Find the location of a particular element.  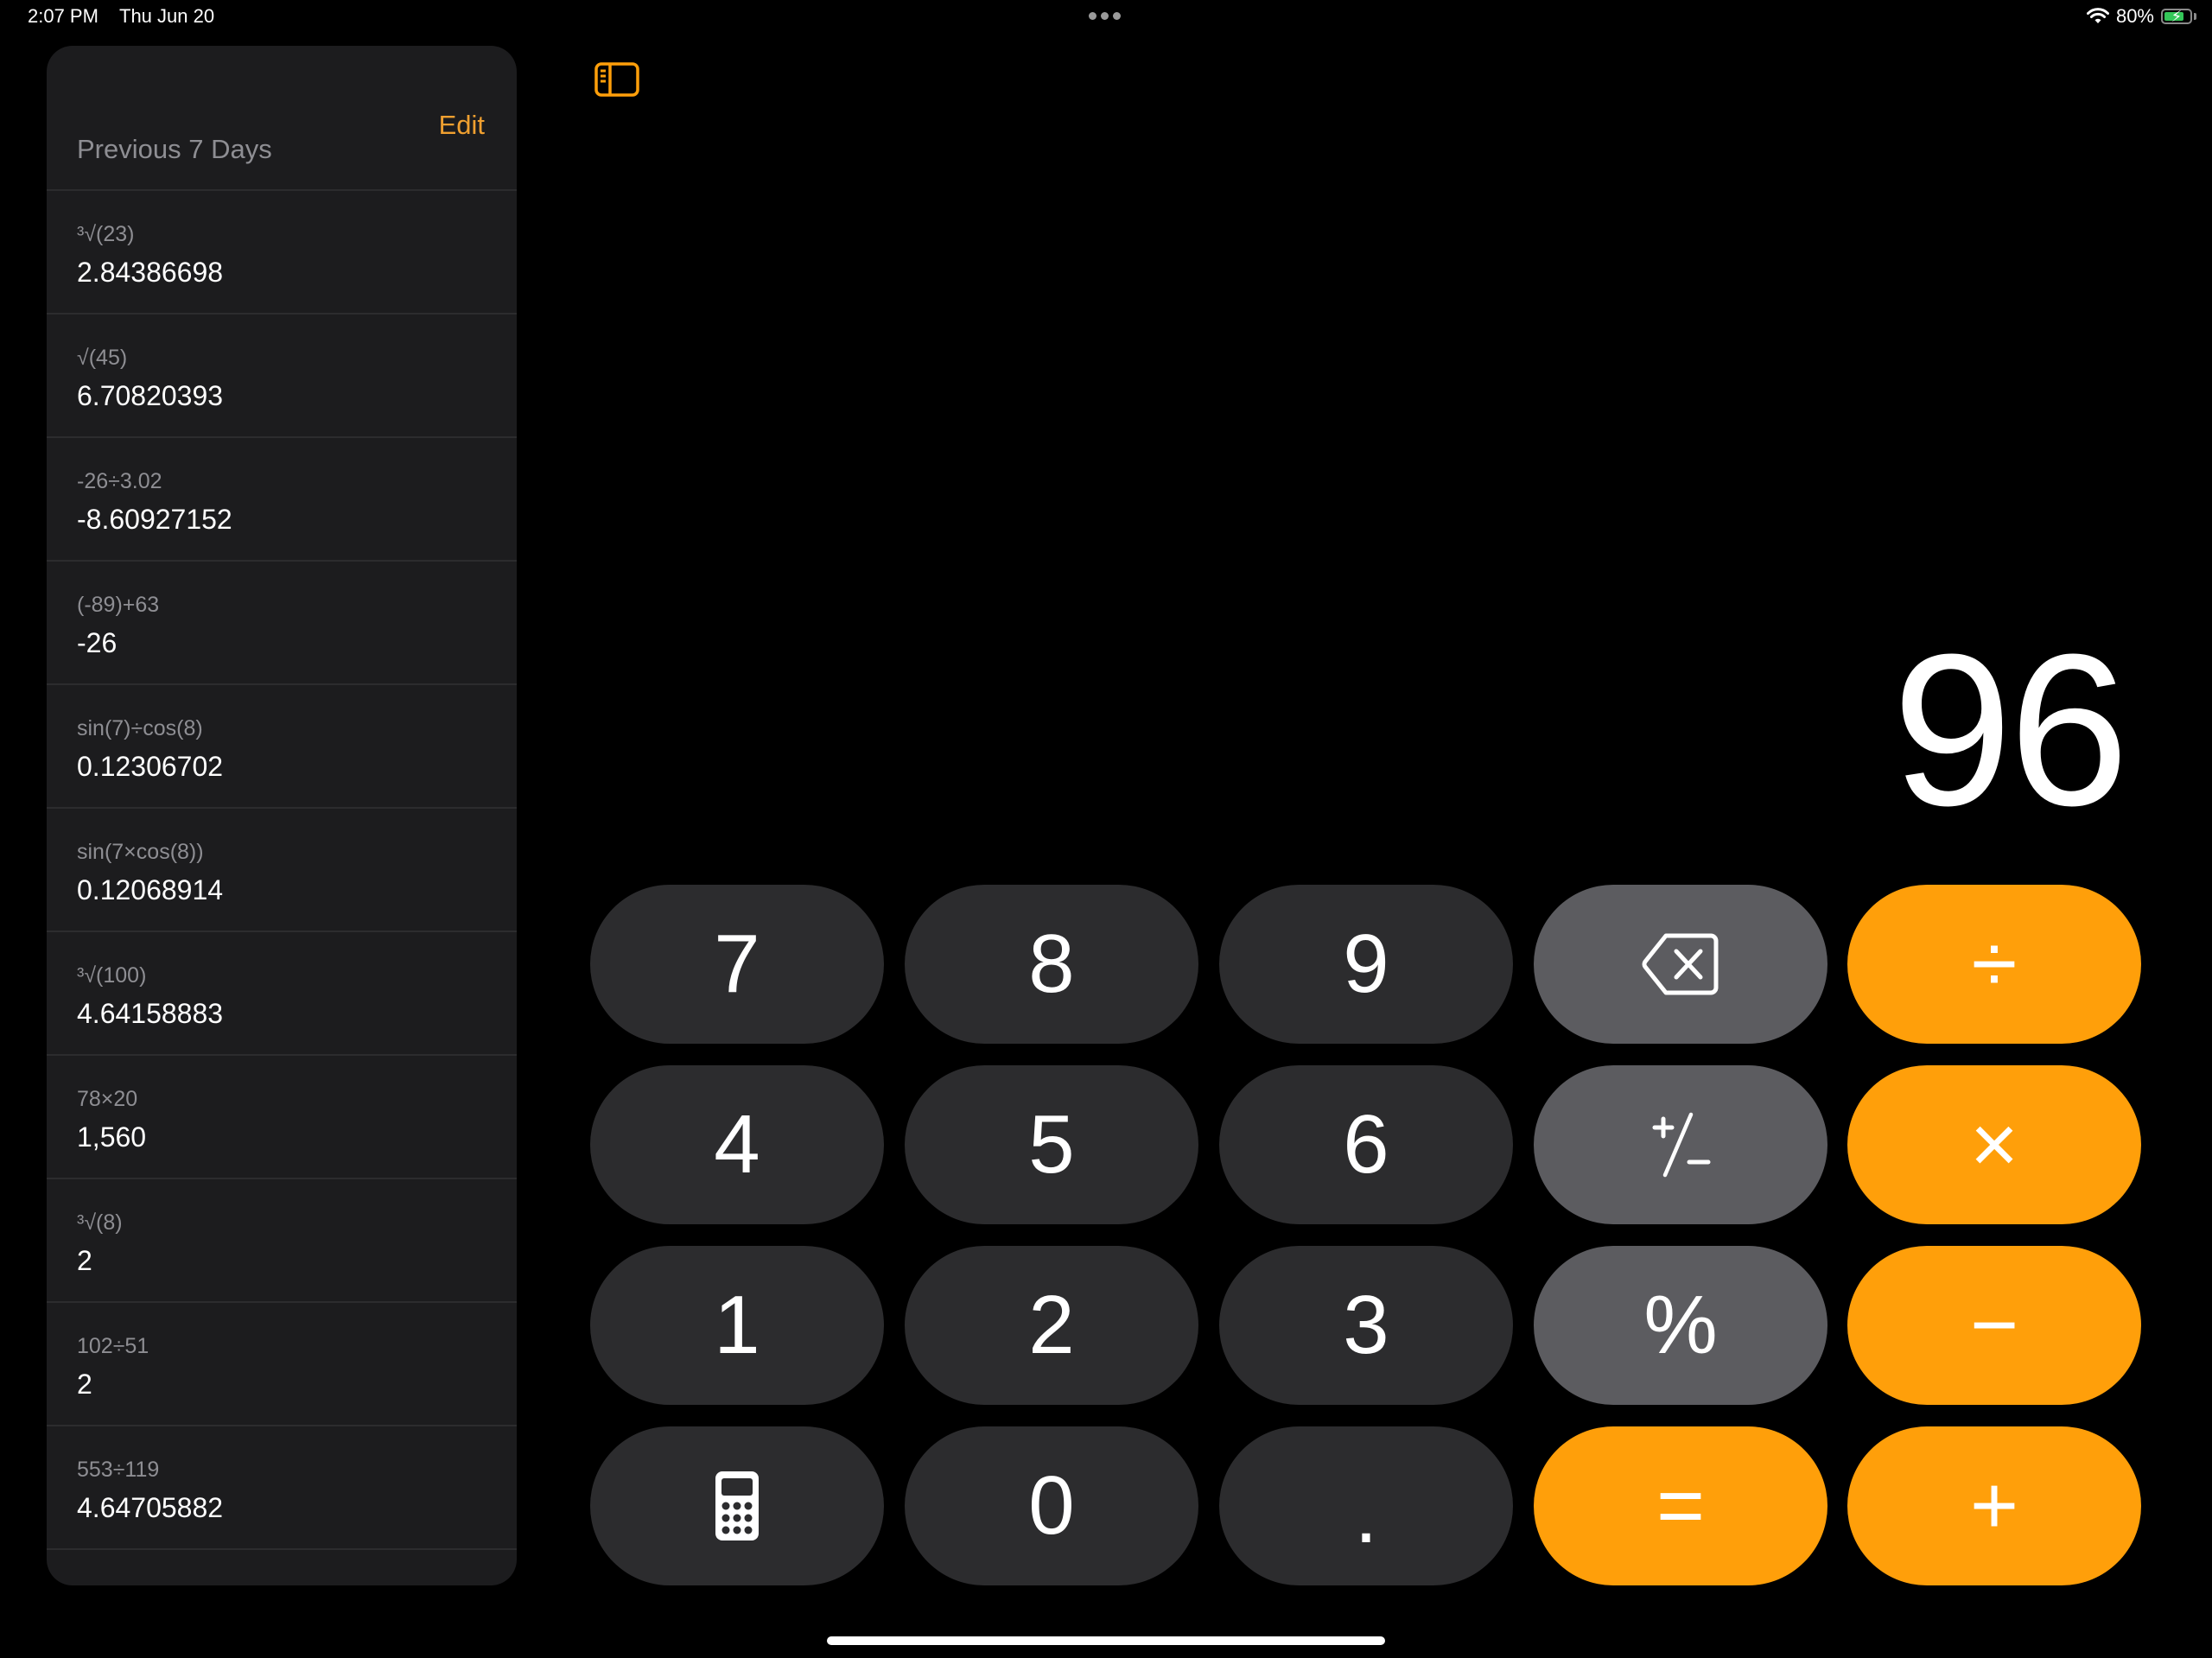

key-8: 8 is located at coordinates (1051, 964).